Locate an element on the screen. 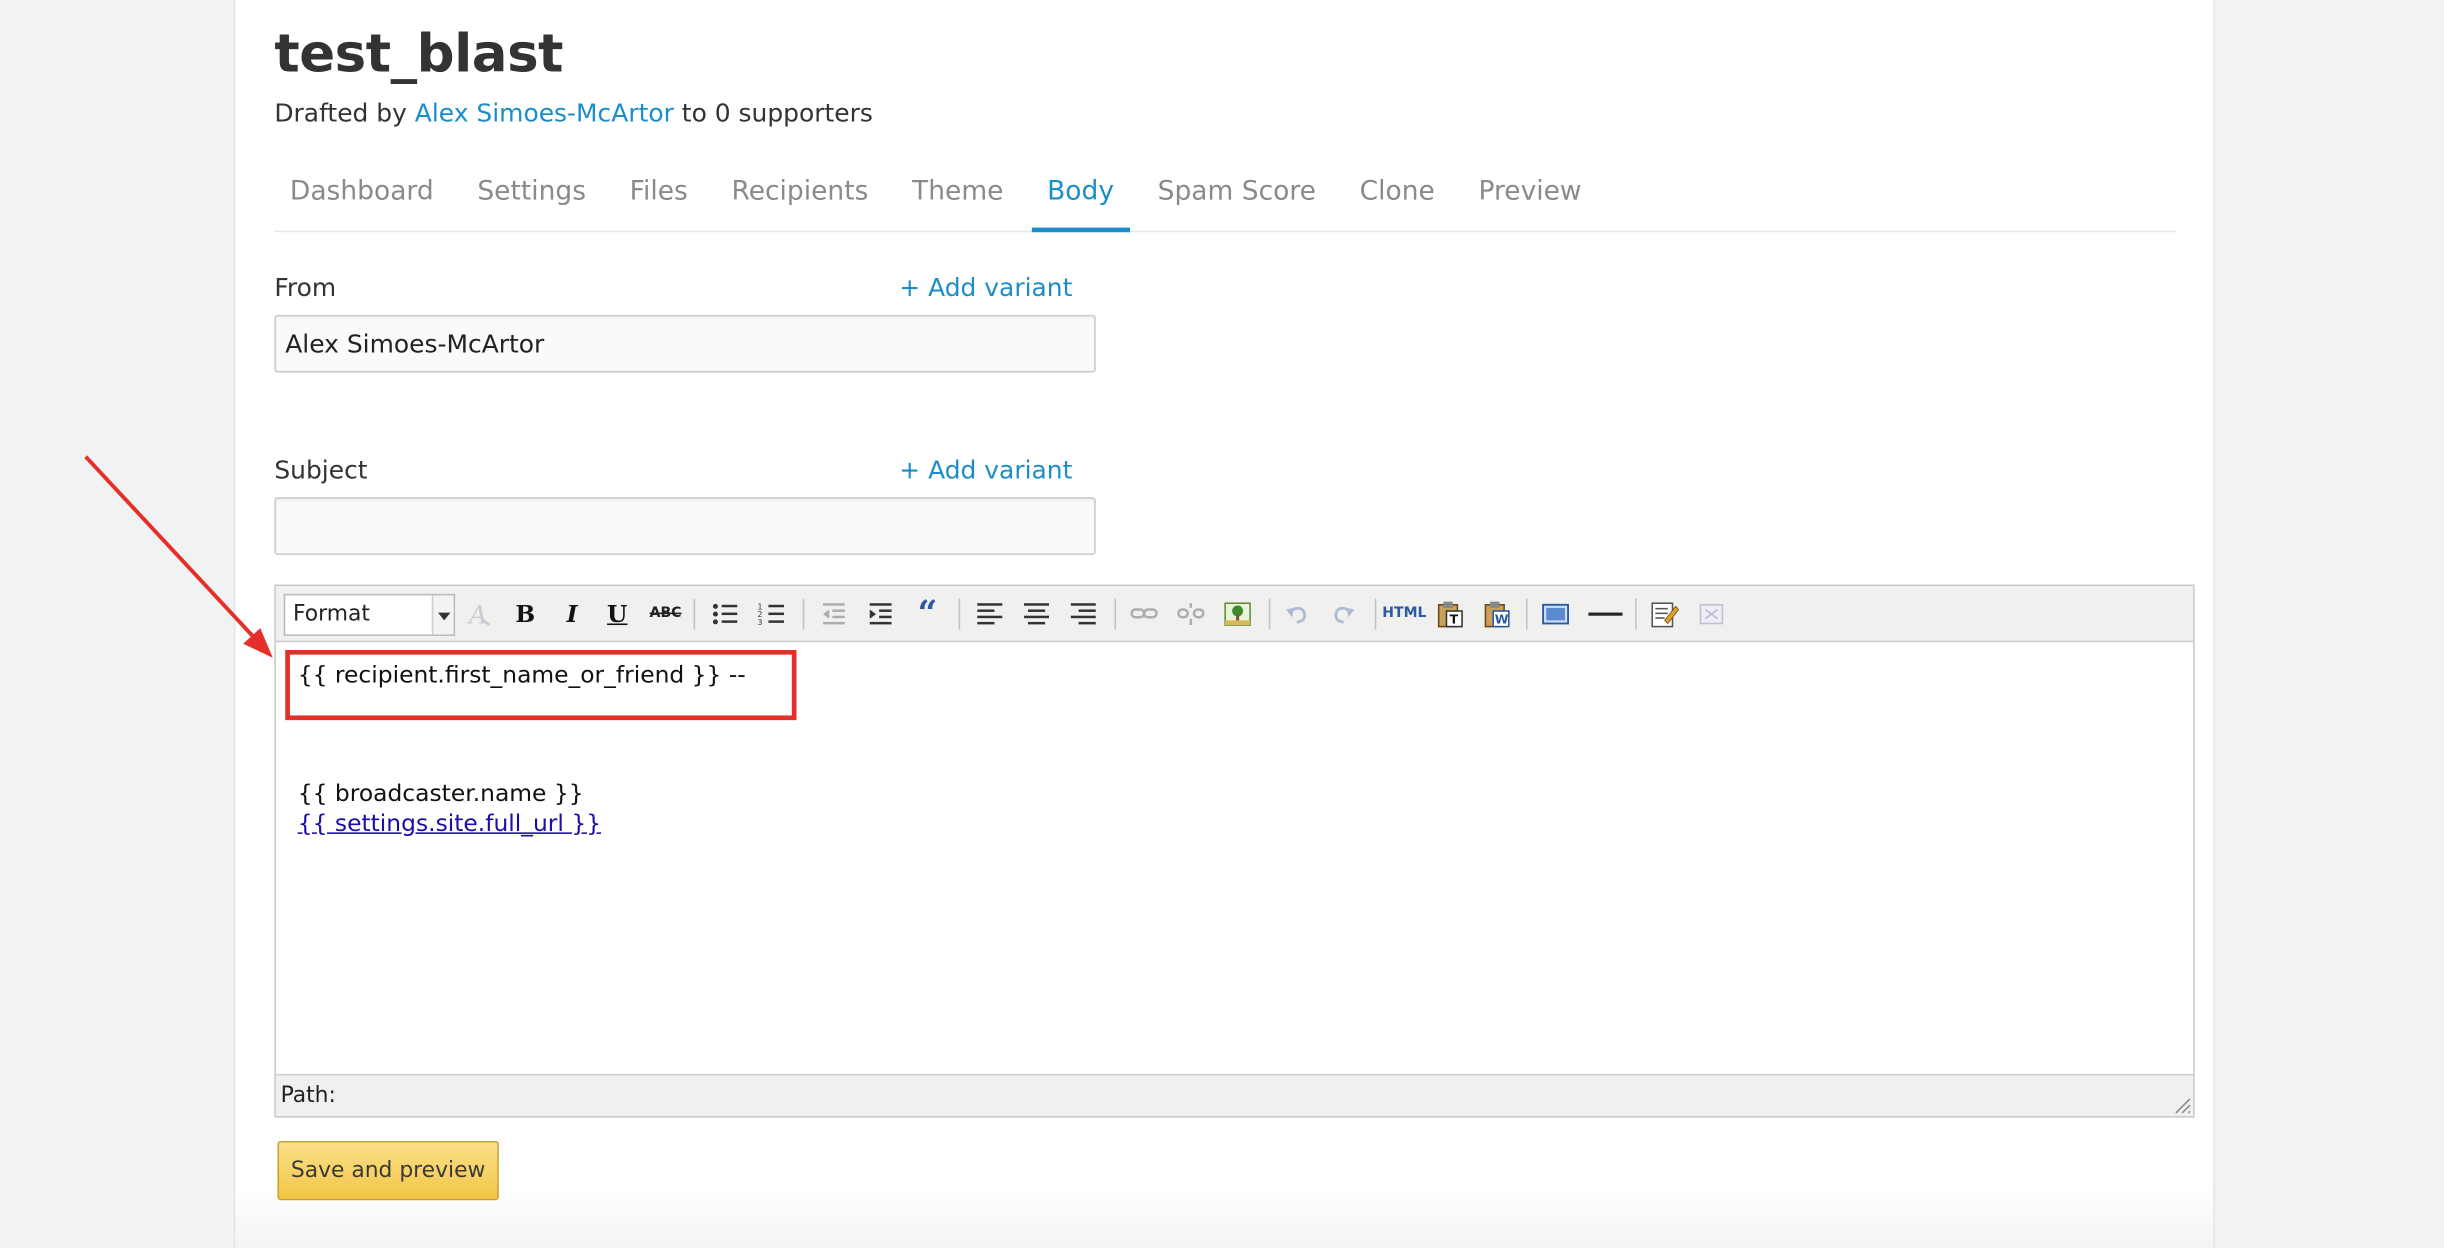  annotation-arrow is located at coordinates (178, 556).